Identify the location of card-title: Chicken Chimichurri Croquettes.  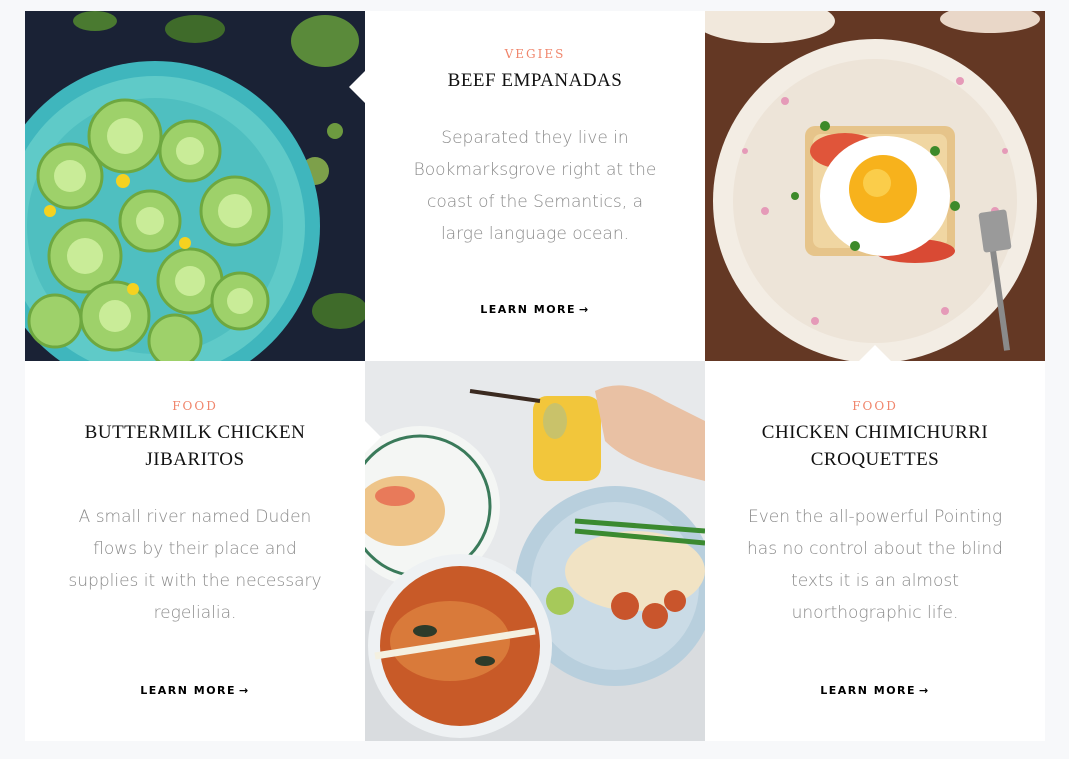
(875, 446).